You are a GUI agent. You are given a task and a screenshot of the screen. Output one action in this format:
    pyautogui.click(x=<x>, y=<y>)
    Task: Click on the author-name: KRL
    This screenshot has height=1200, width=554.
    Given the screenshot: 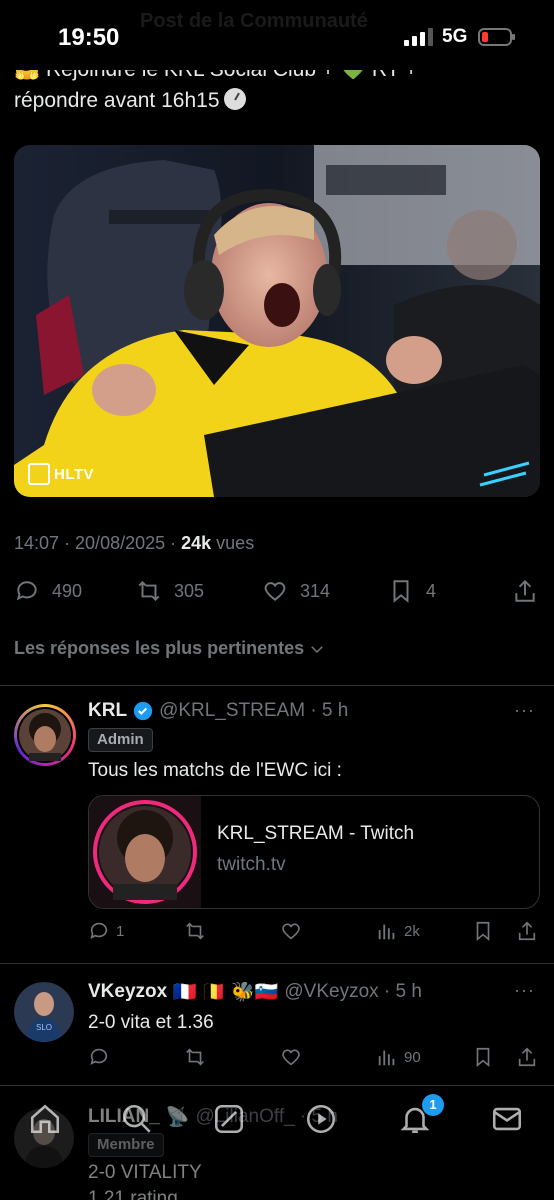 What is the action you would take?
    pyautogui.click(x=107, y=711)
    